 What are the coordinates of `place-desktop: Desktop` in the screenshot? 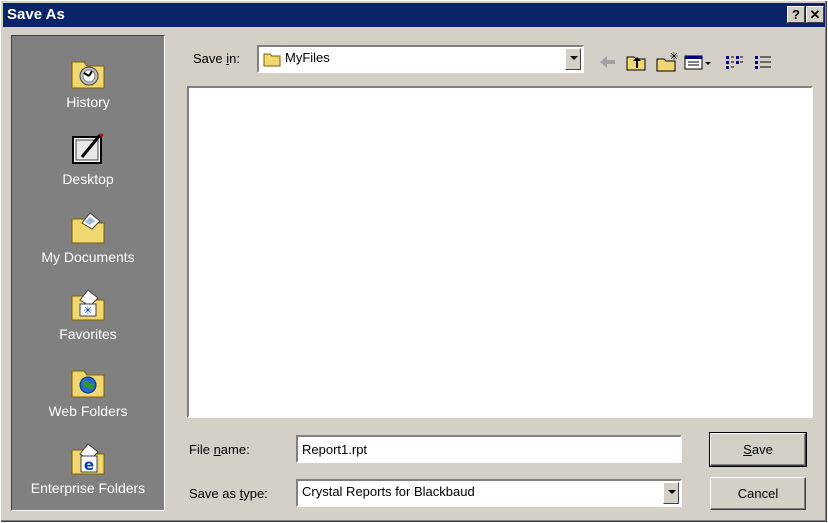 It's located at (88, 168).